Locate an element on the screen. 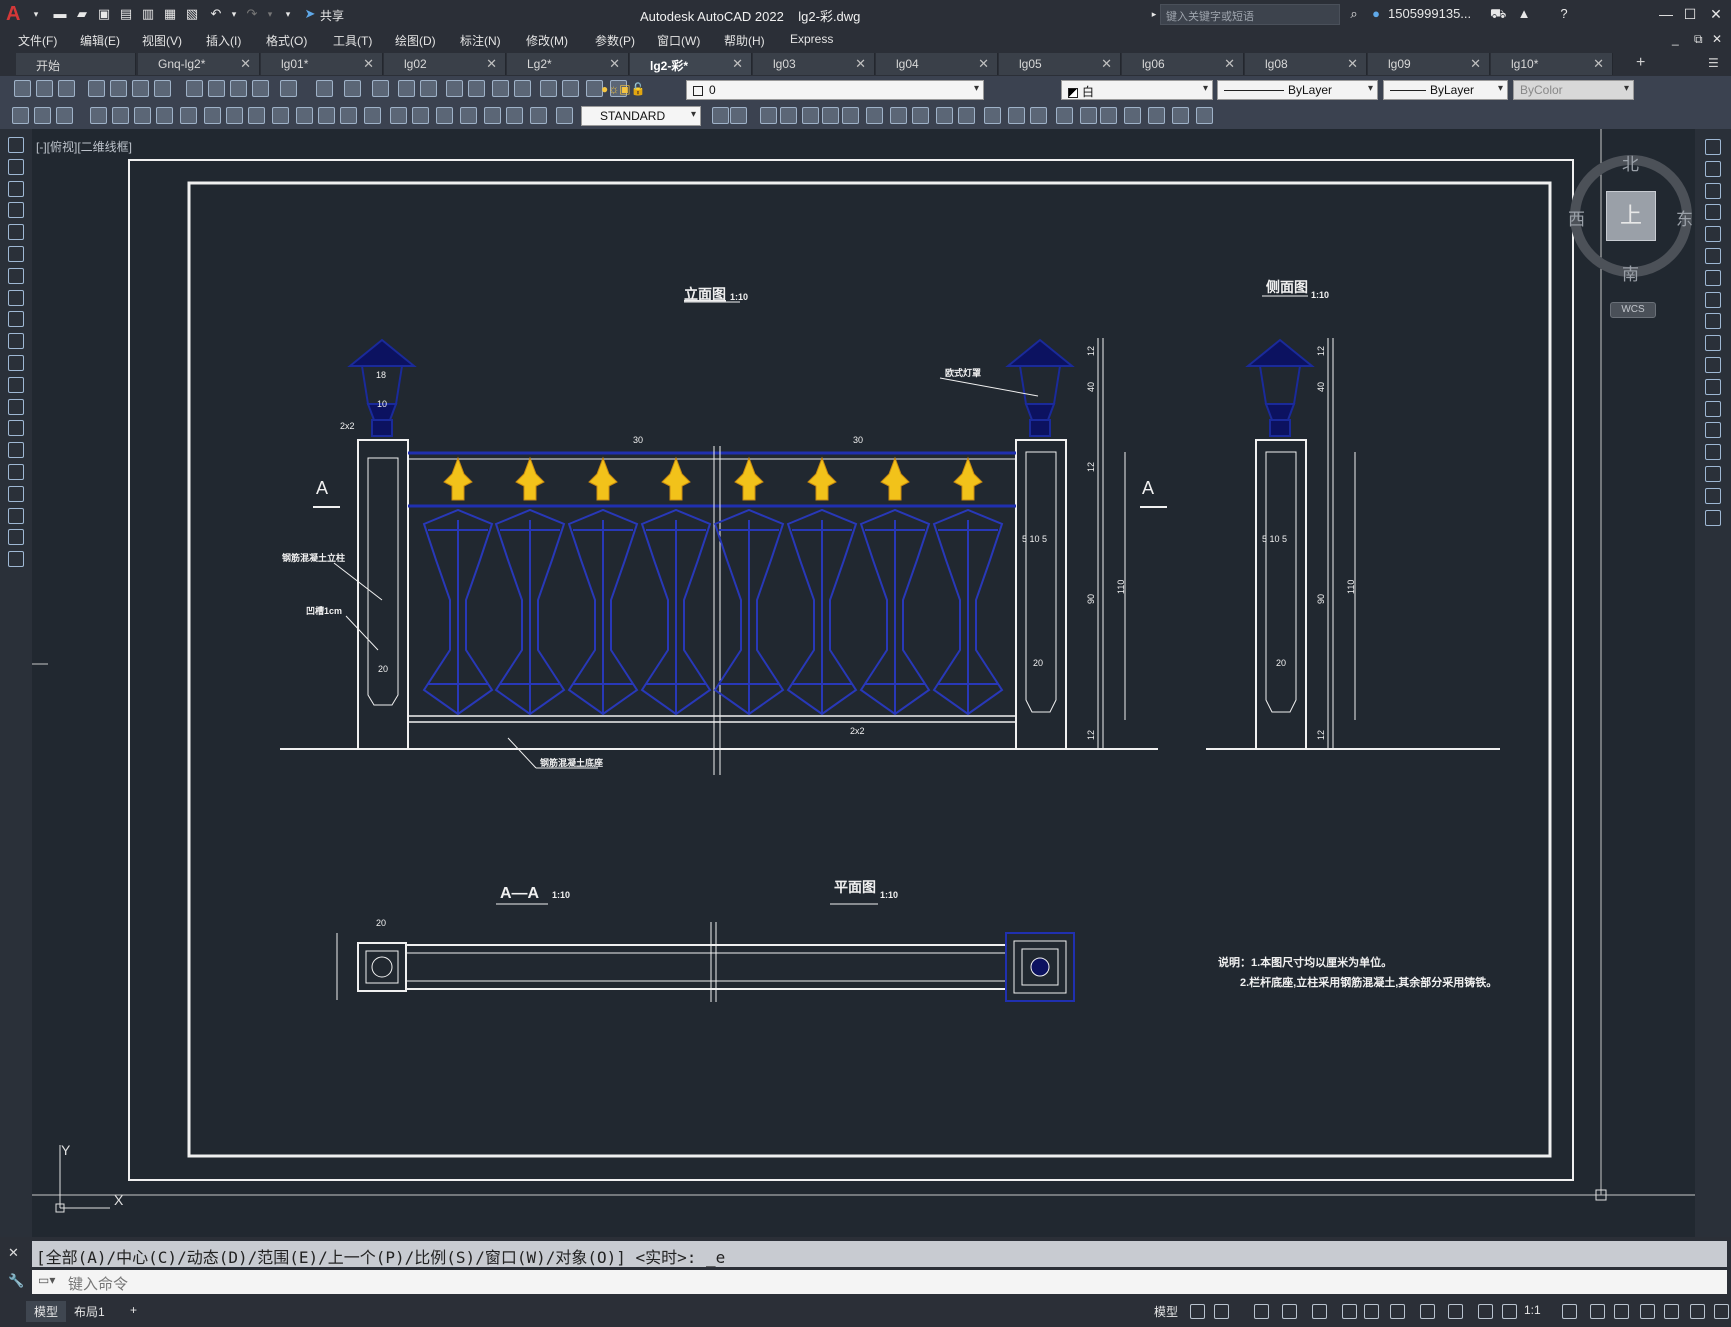 The image size is (1731, 1327). doc-restore-icon: ⧉ is located at coordinates (1698, 39).